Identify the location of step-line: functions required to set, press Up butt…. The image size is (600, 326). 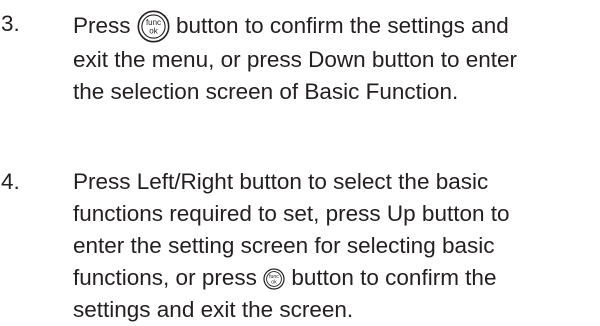
(291, 213).